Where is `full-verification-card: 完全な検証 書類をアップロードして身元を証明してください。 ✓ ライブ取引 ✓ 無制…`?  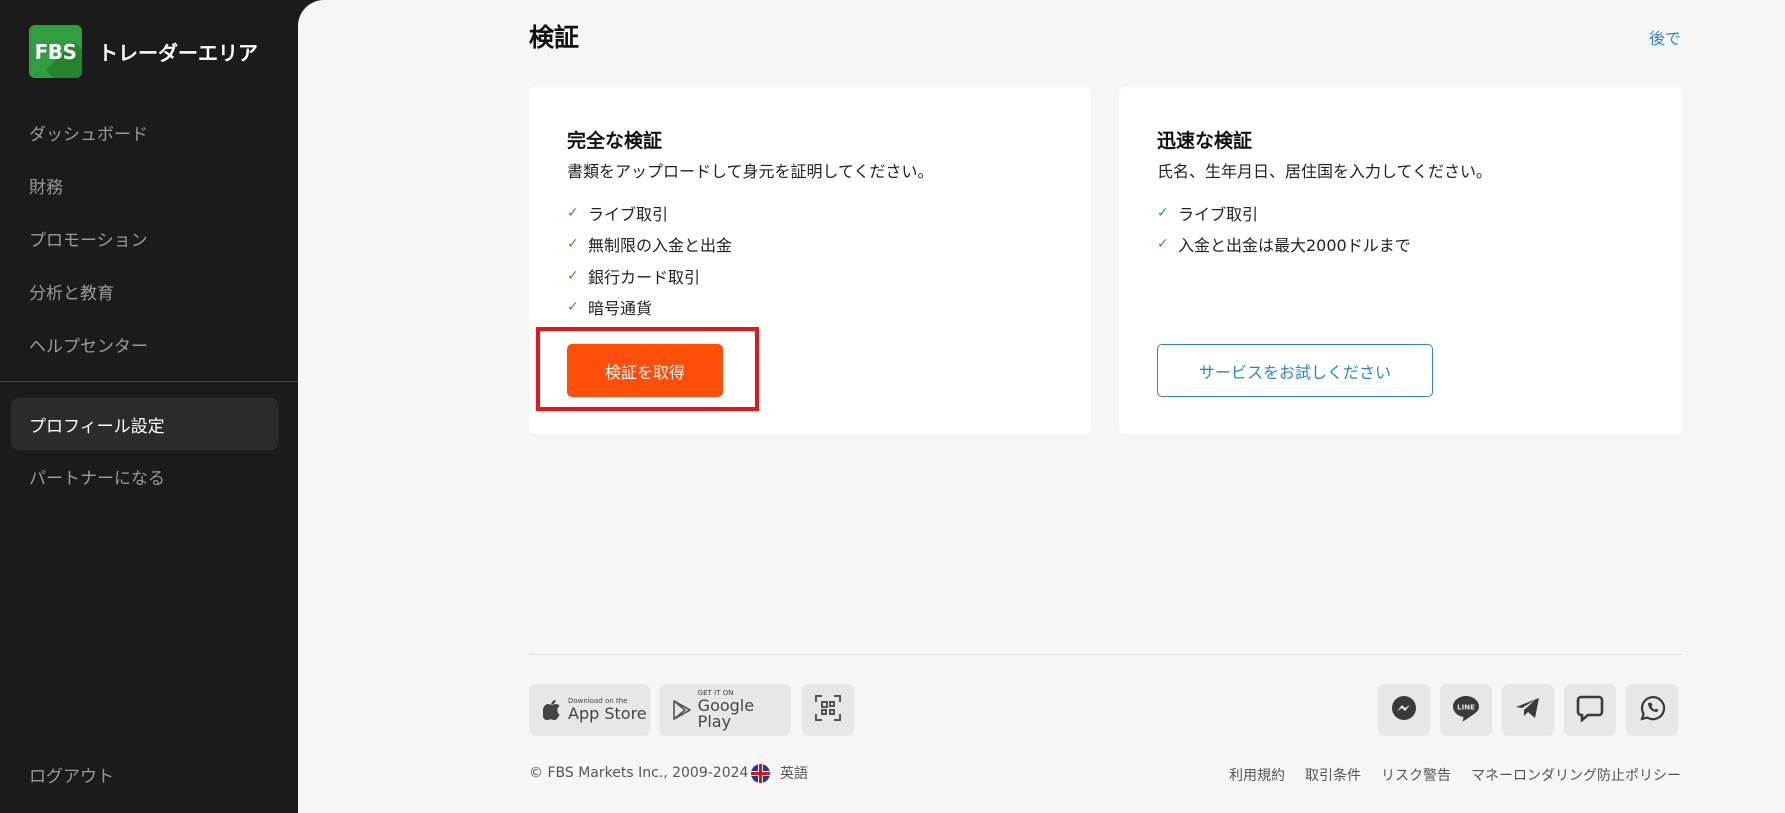
full-verification-card: 完全な検証 書類をアップロードして身元を証明してください。 ✓ ライブ取引 ✓ 無制… is located at coordinates (810, 260).